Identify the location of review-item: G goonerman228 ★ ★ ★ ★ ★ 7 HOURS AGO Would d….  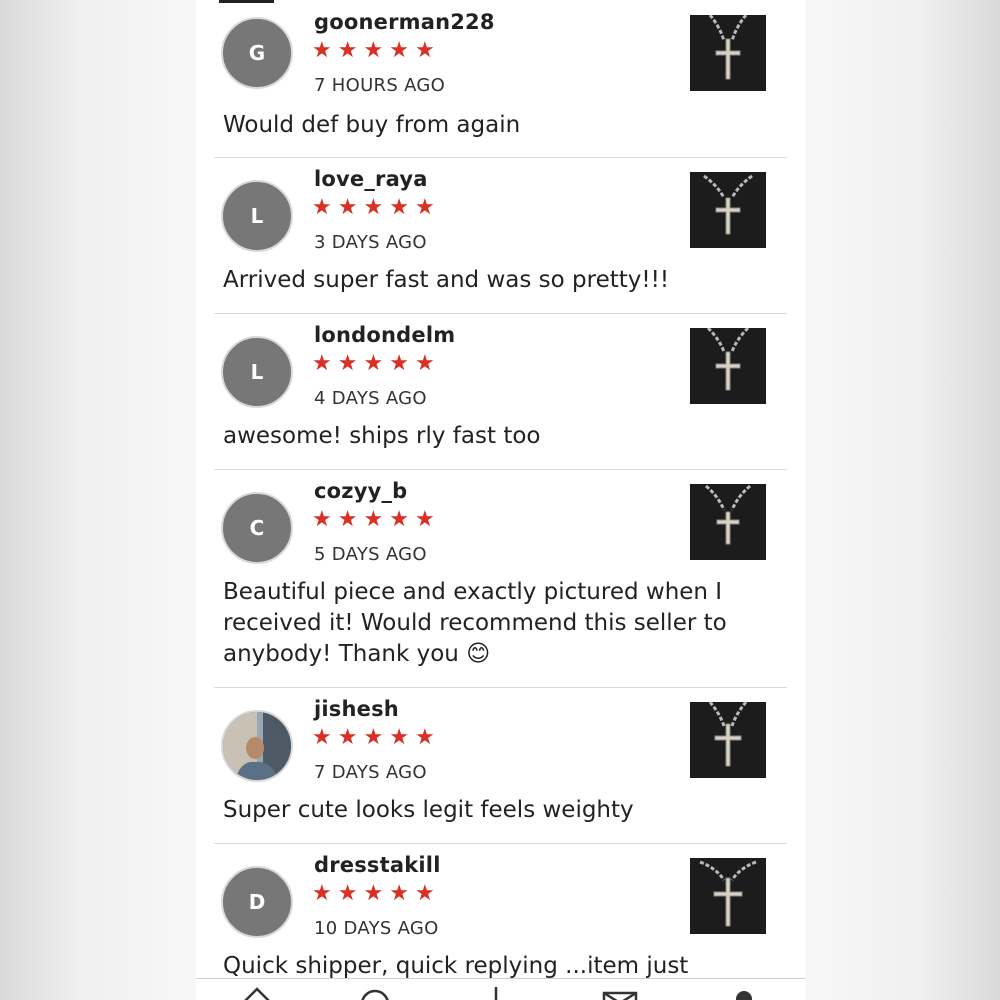
(500, 79).